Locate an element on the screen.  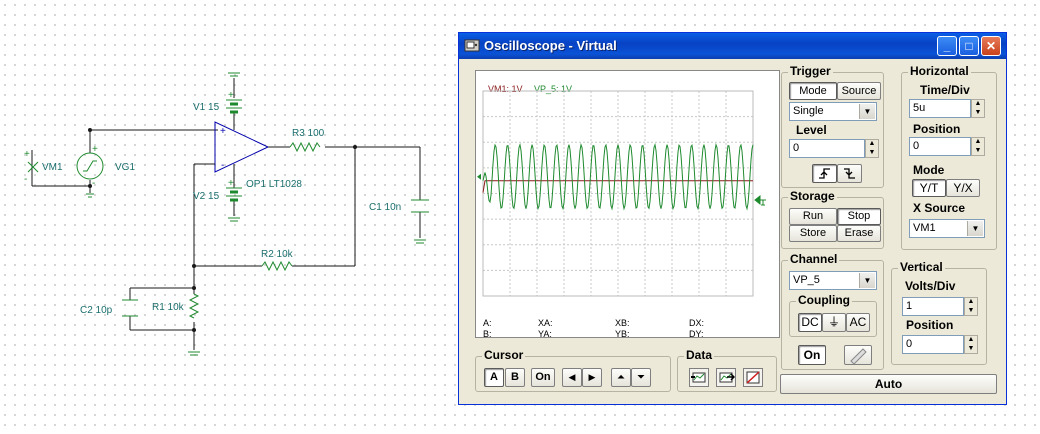
trigger-level-spinner: ▲ ▼ is located at coordinates (872, 148).